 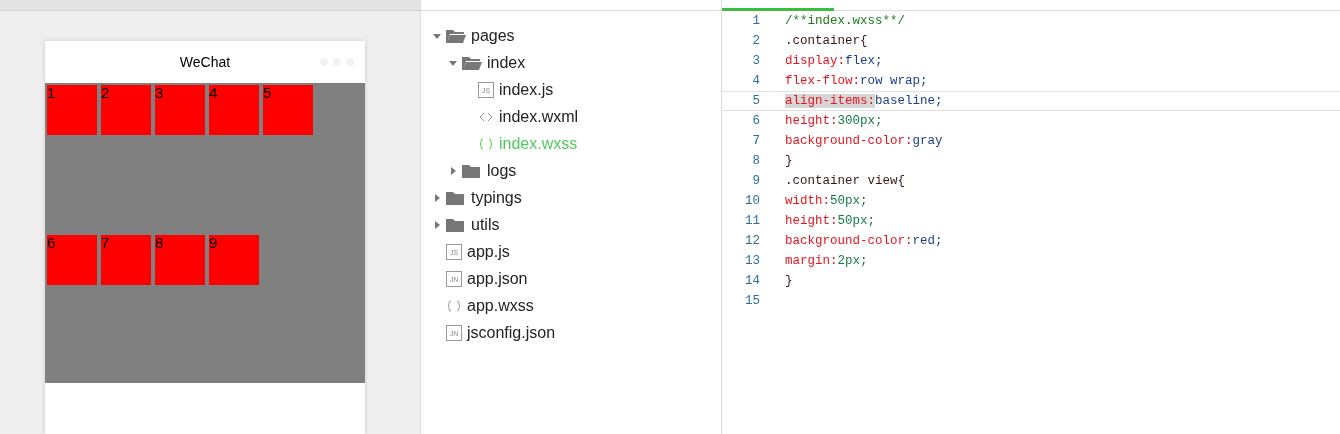 I want to click on code-token: 2px;, so click(x=852, y=261).